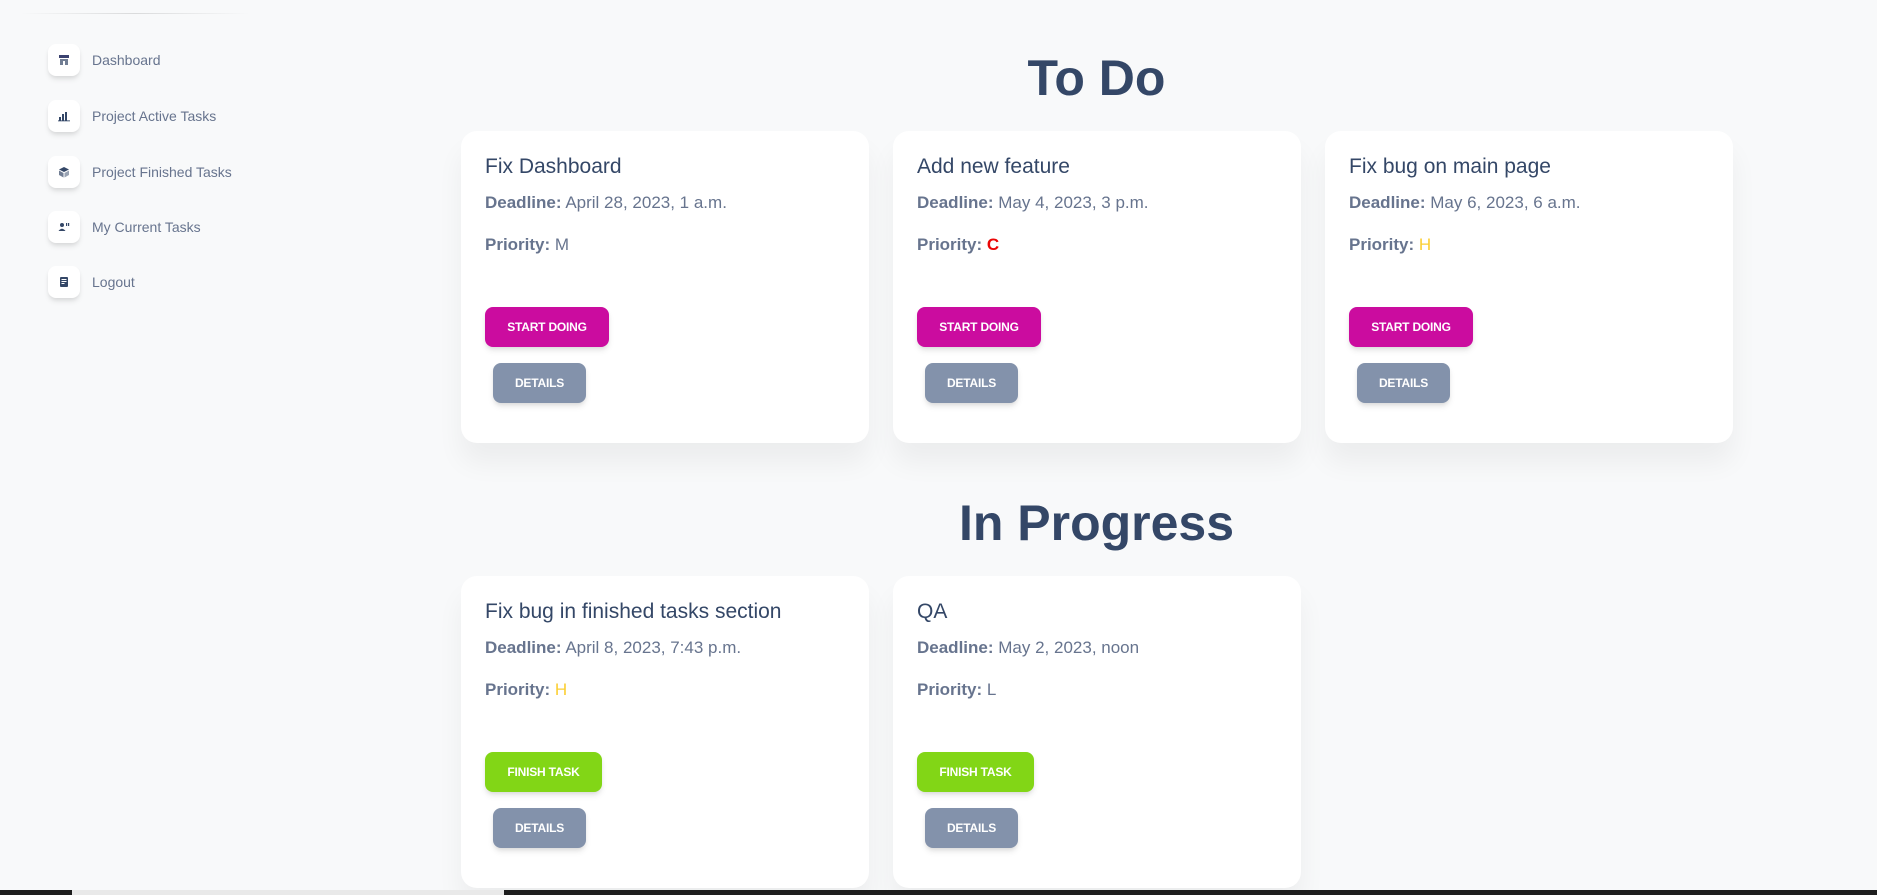 The image size is (1877, 895). What do you see at coordinates (64, 172) in the screenshot?
I see `box-3d-icon` at bounding box center [64, 172].